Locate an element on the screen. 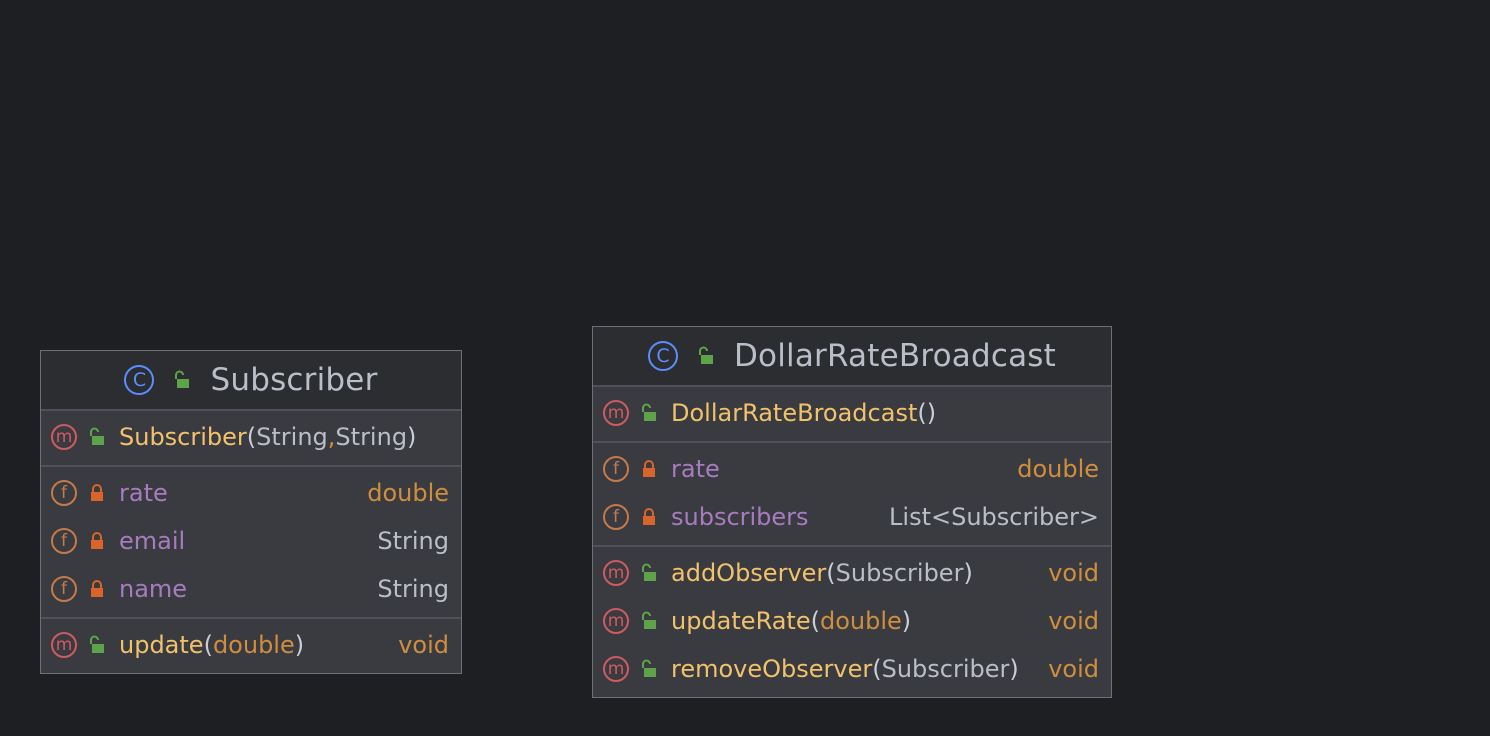 The width and height of the screenshot is (1490, 736). member-row-constructor: m DollarRateBroadcast() is located at coordinates (852, 413).